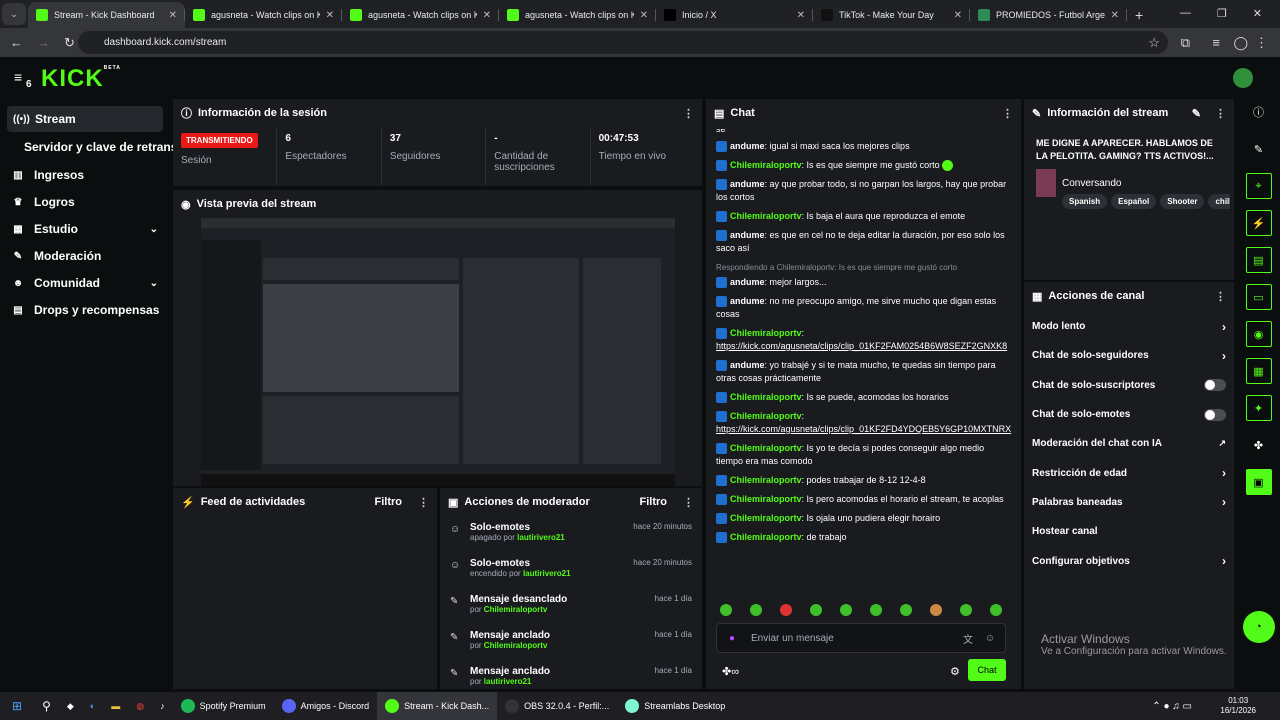  What do you see at coordinates (1182, 201) in the screenshot?
I see `stream-tag: Shooter` at bounding box center [1182, 201].